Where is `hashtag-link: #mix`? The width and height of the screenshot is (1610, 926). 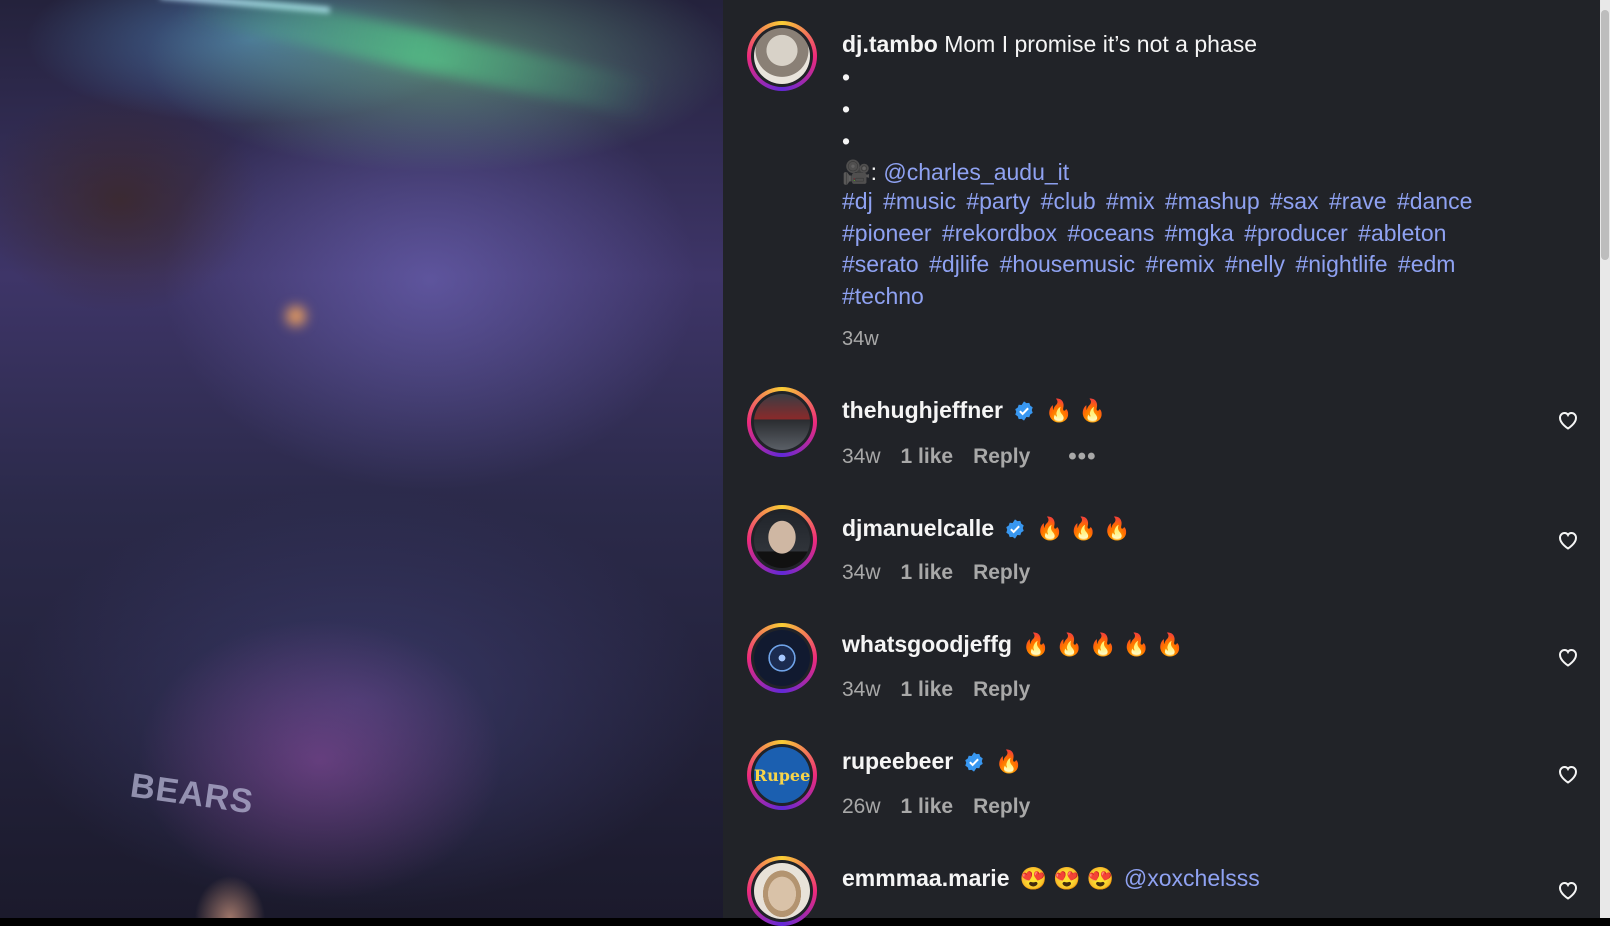
hashtag-link: #mix is located at coordinates (1130, 201).